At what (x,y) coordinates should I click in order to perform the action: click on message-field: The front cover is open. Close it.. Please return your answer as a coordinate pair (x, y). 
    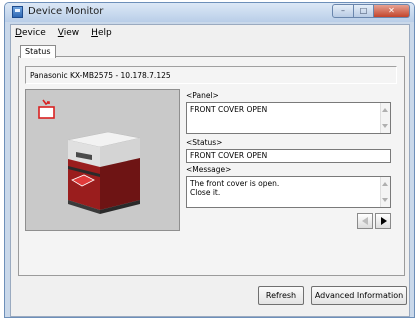
    Looking at the image, I should click on (288, 192).